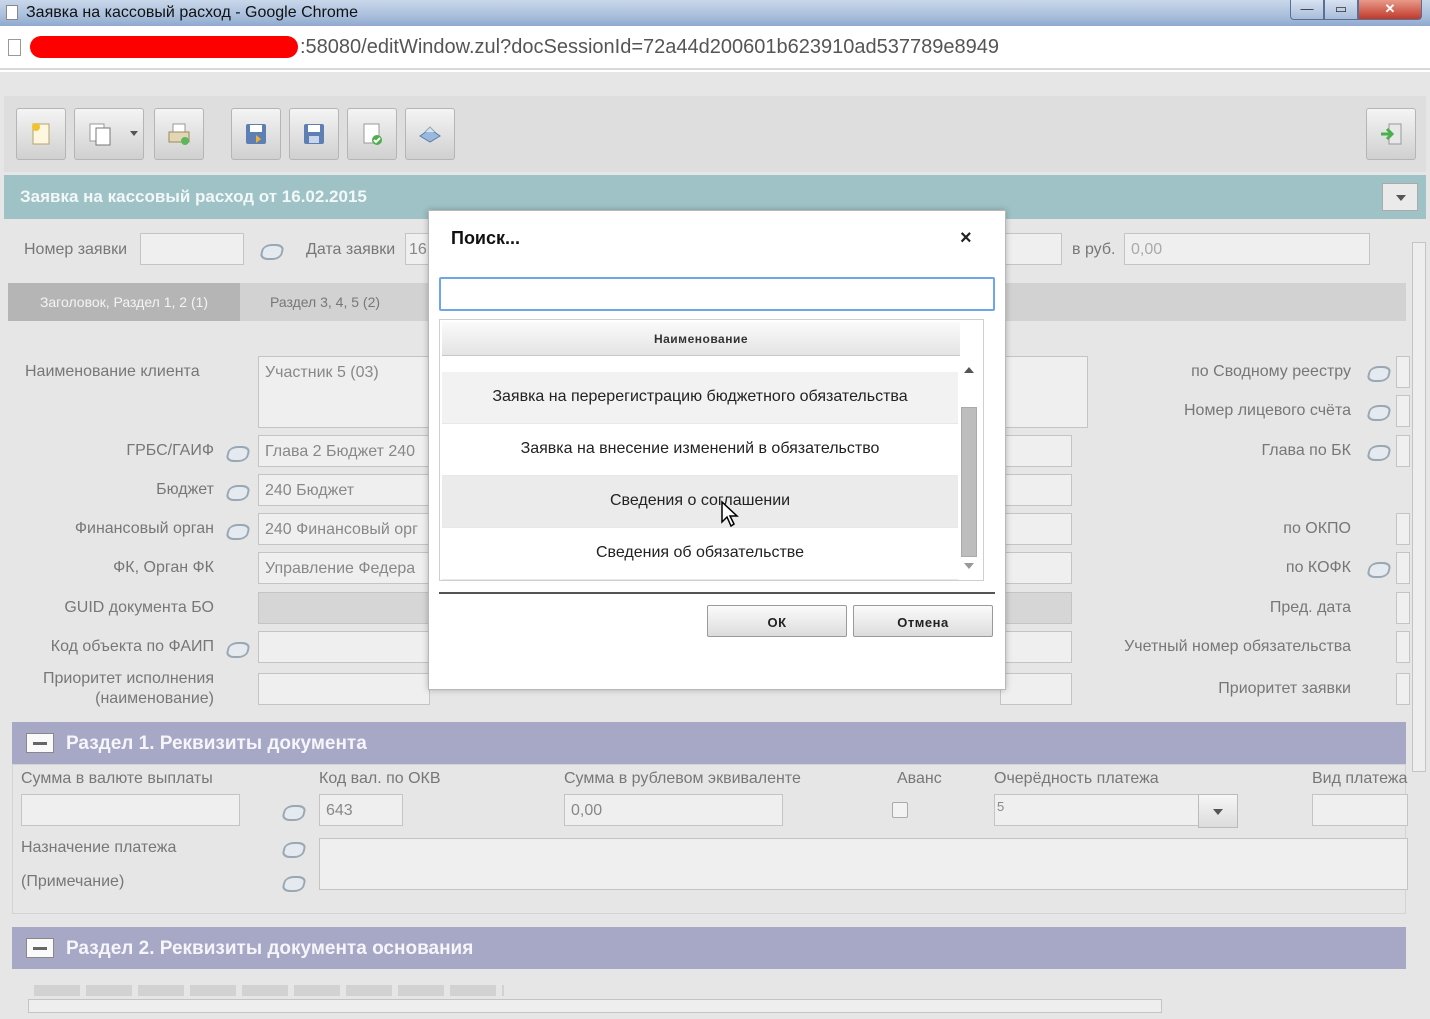 The height and width of the screenshot is (1019, 1430). Describe the element at coordinates (1341, 10) in the screenshot. I see `maximize-button: ▭` at that location.